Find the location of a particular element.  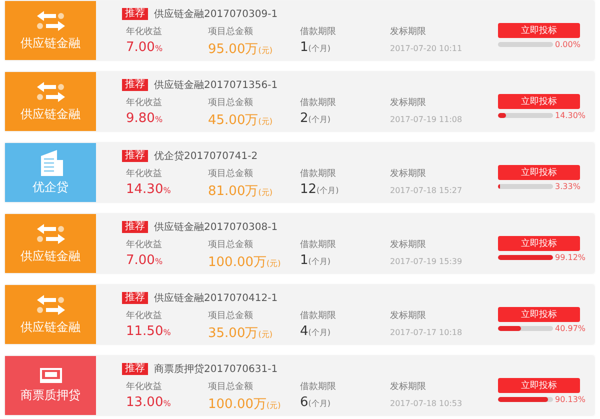

annual-rate: 11.50% is located at coordinates (149, 331).